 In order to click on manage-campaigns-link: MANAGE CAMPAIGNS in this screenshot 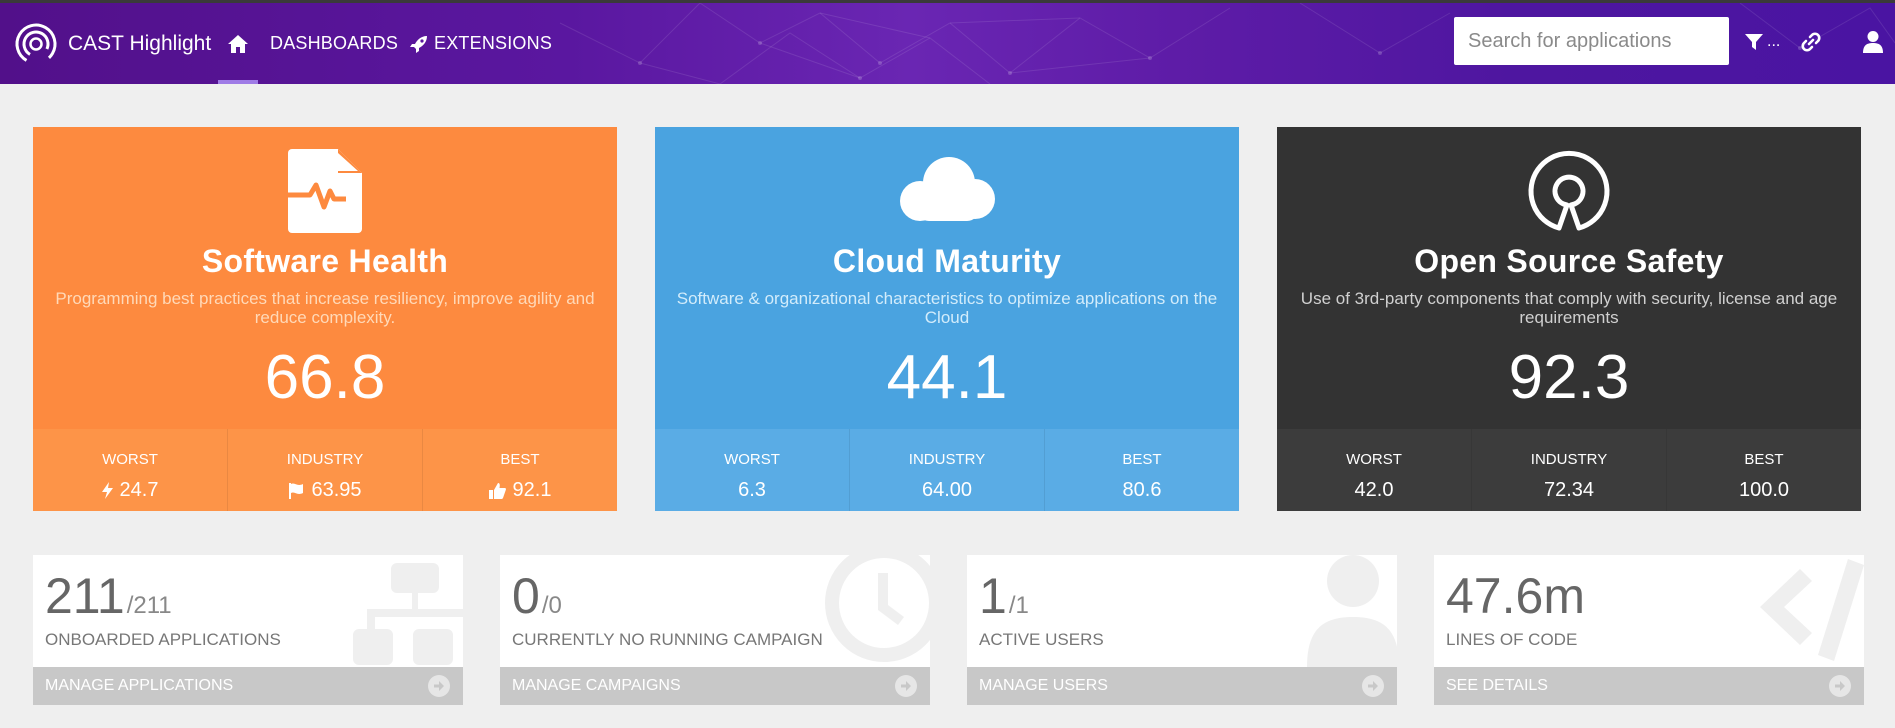, I will do `click(715, 686)`.